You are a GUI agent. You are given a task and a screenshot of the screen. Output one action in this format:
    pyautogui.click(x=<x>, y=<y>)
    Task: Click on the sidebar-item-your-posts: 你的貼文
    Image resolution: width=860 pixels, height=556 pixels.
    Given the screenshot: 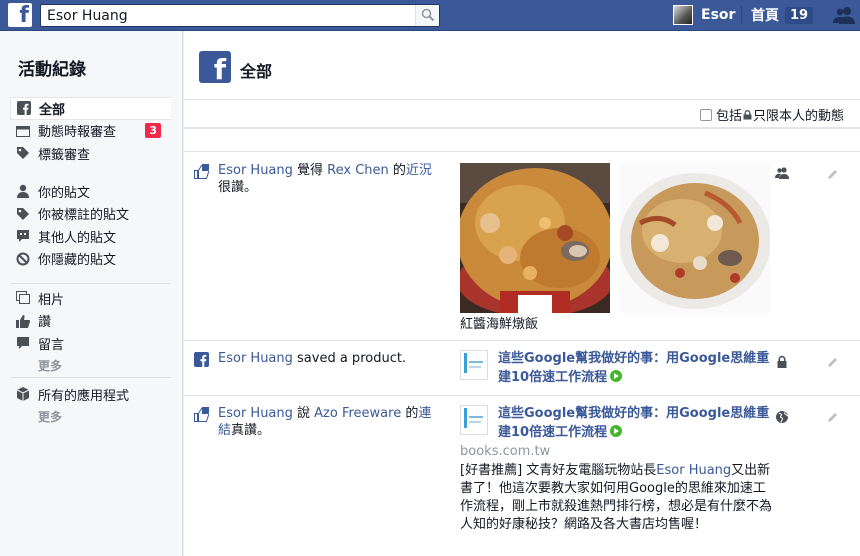 What is the action you would take?
    pyautogui.click(x=90, y=191)
    